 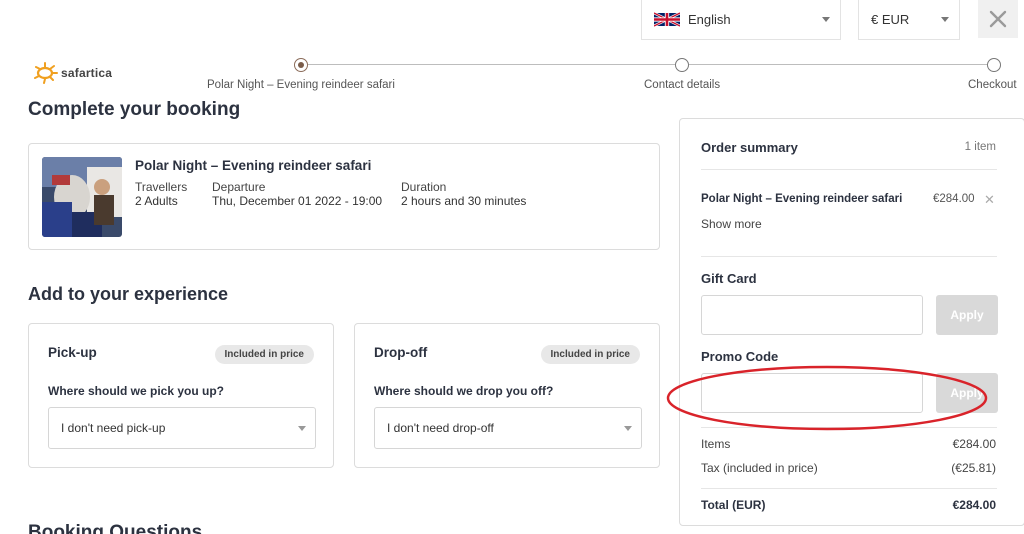 I want to click on remove-item-button: ✕, so click(x=989, y=200).